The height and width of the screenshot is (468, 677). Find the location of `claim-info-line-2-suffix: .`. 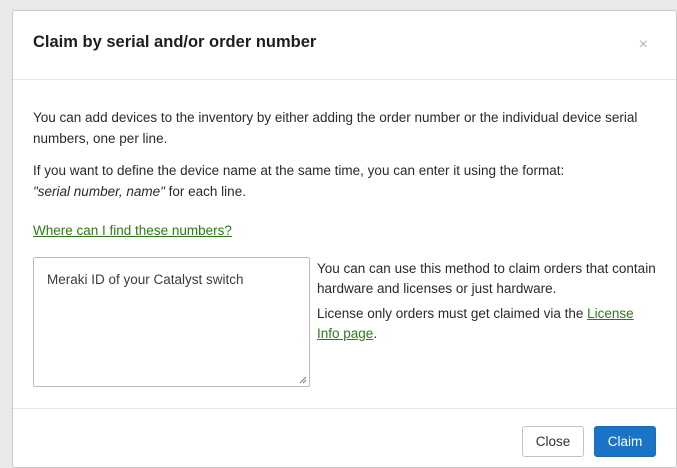

claim-info-line-2-suffix: . is located at coordinates (375, 333).